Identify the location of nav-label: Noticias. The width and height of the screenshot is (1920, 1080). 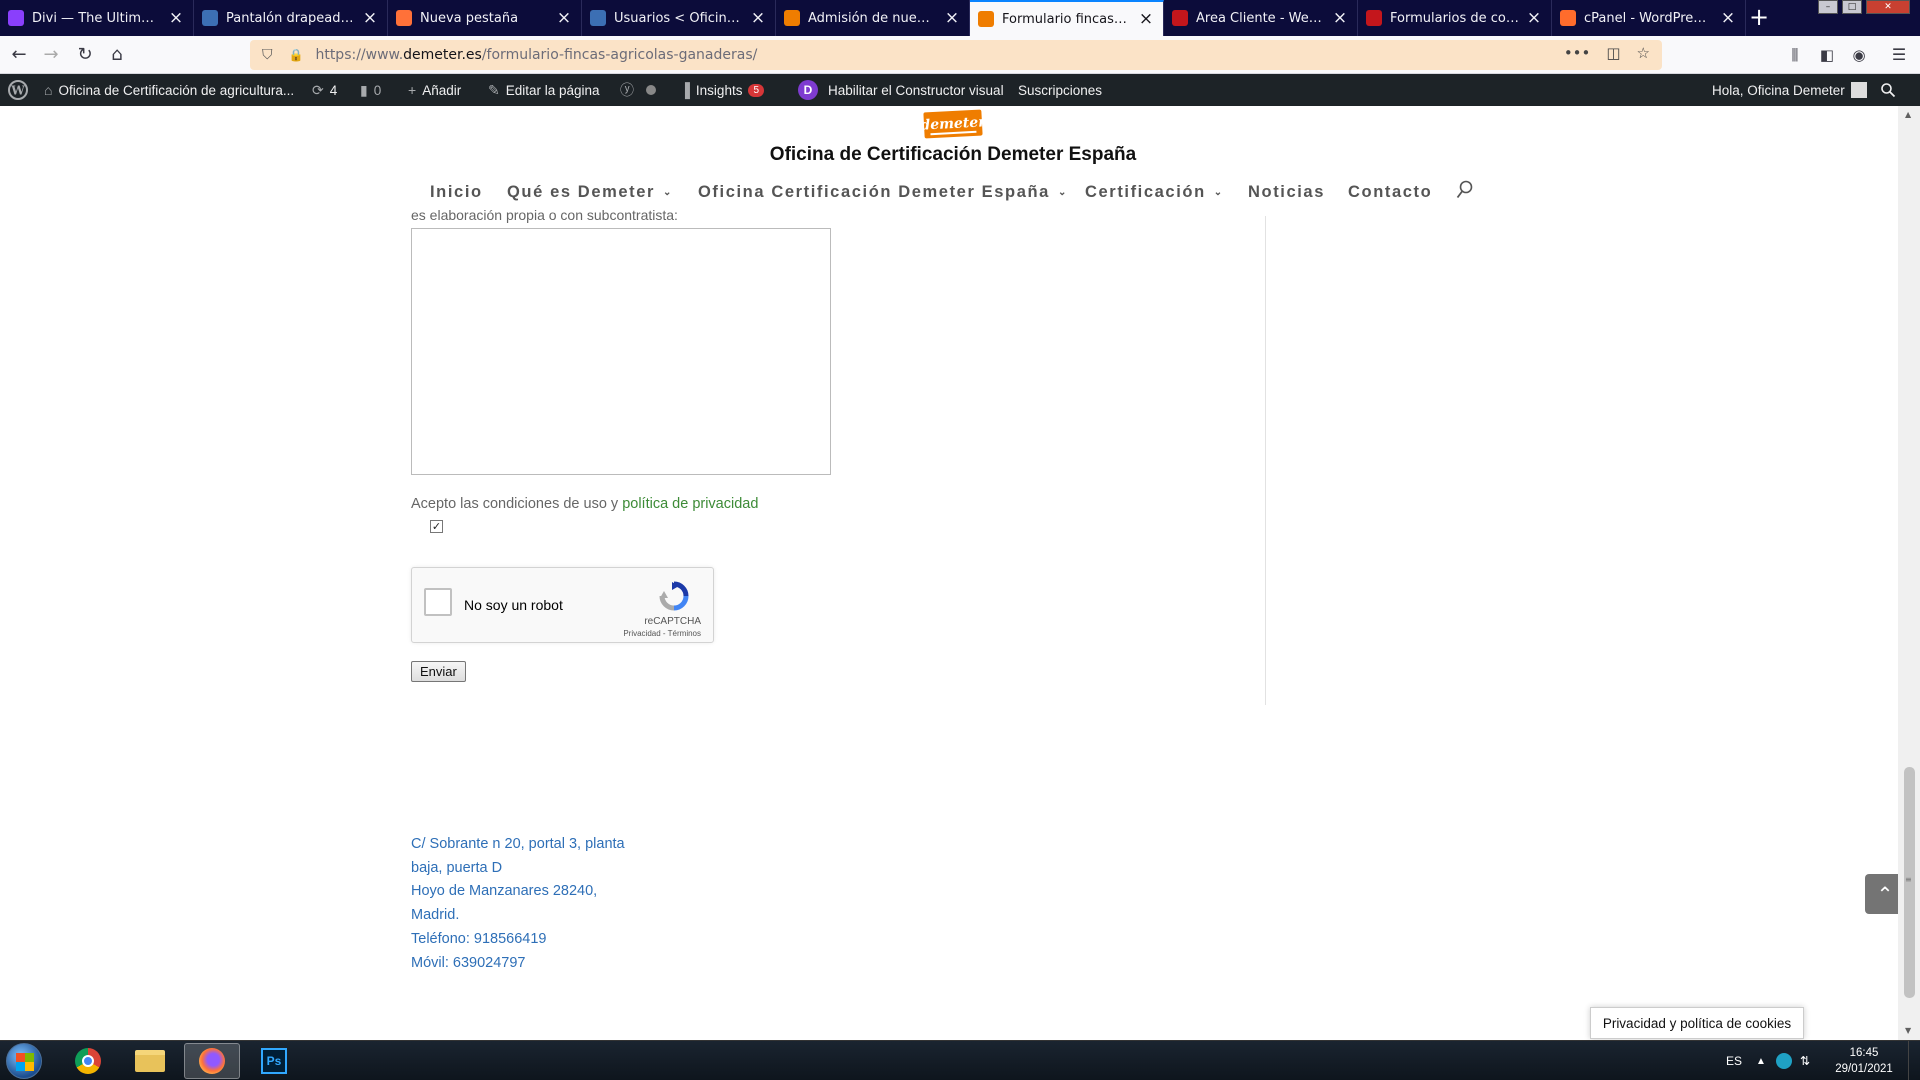
(1286, 191).